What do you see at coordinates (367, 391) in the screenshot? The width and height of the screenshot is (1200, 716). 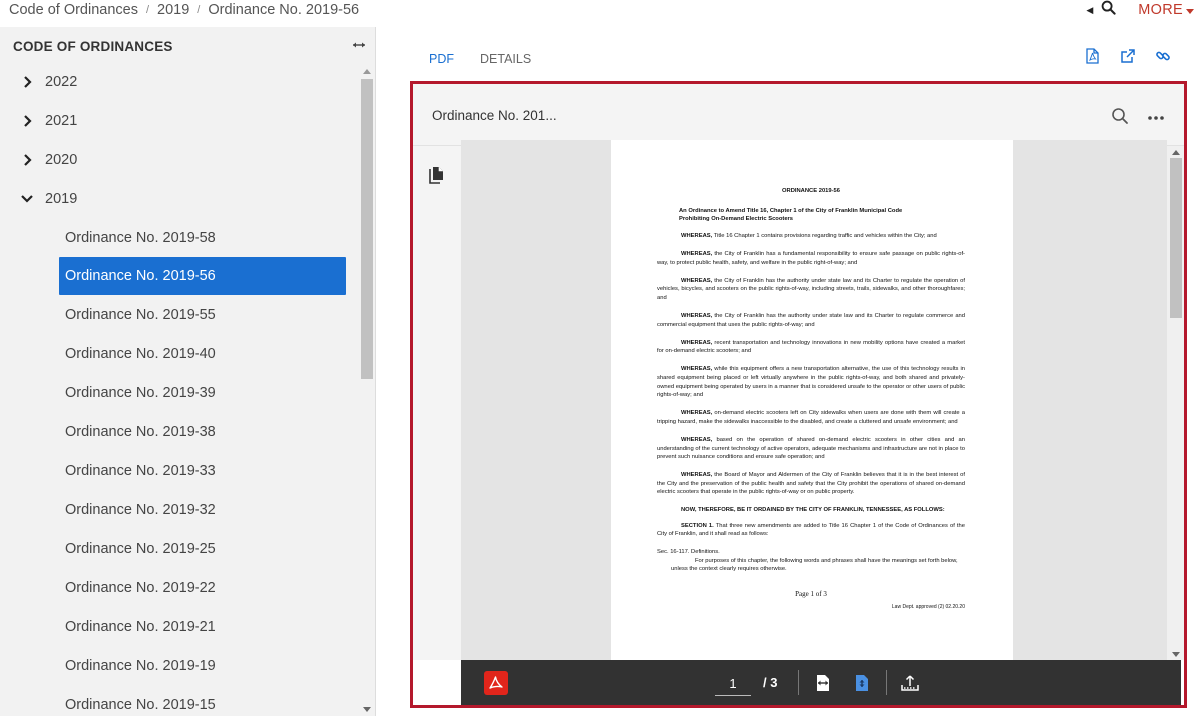 I see `sidebar-scrollbar` at bounding box center [367, 391].